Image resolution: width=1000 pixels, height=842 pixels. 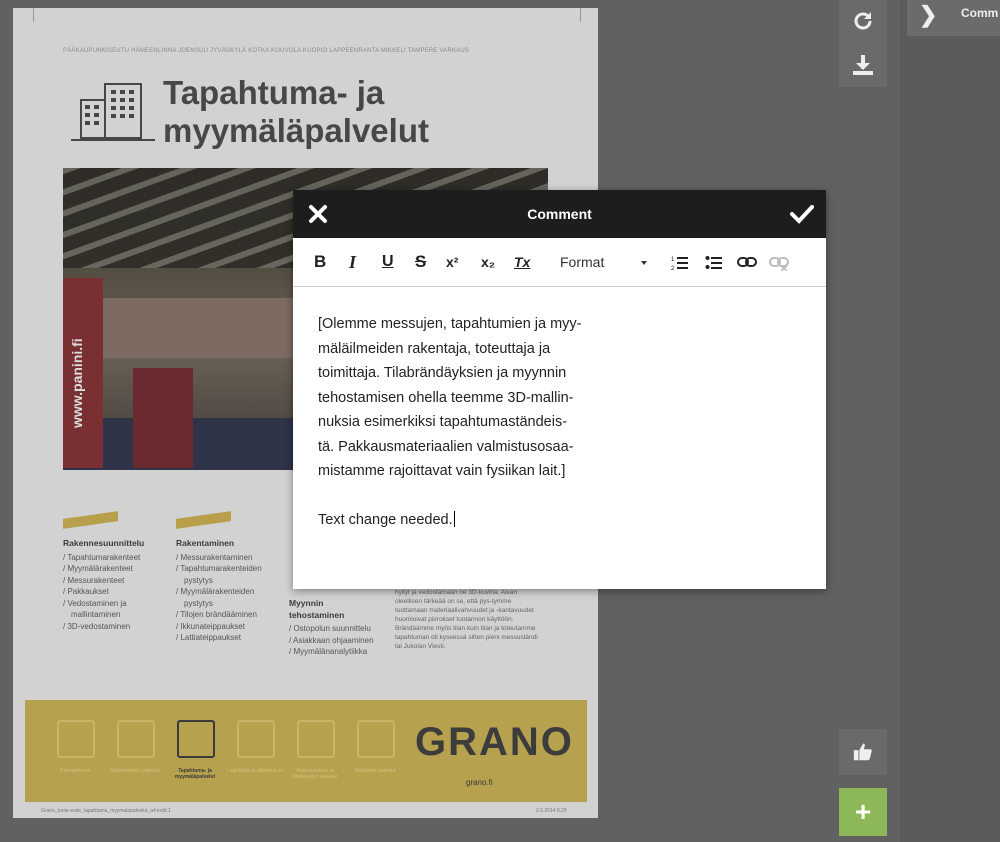 I want to click on logistics-icon, so click(x=256, y=739).